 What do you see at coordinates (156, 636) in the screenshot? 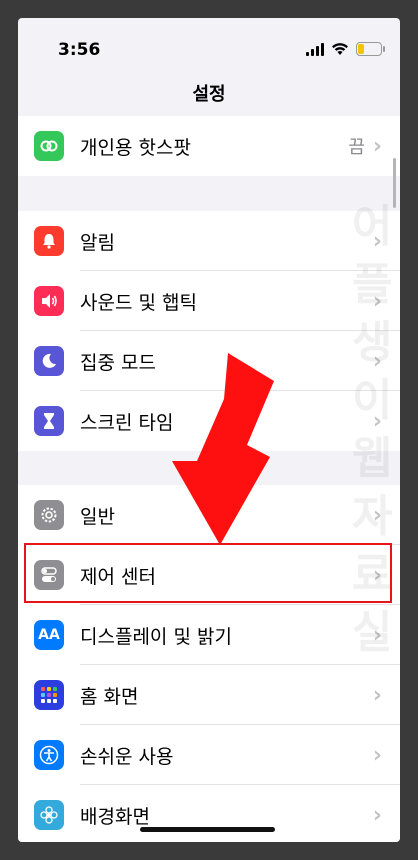
I see `settings-row-label: 디스플레이 및 밝기` at bounding box center [156, 636].